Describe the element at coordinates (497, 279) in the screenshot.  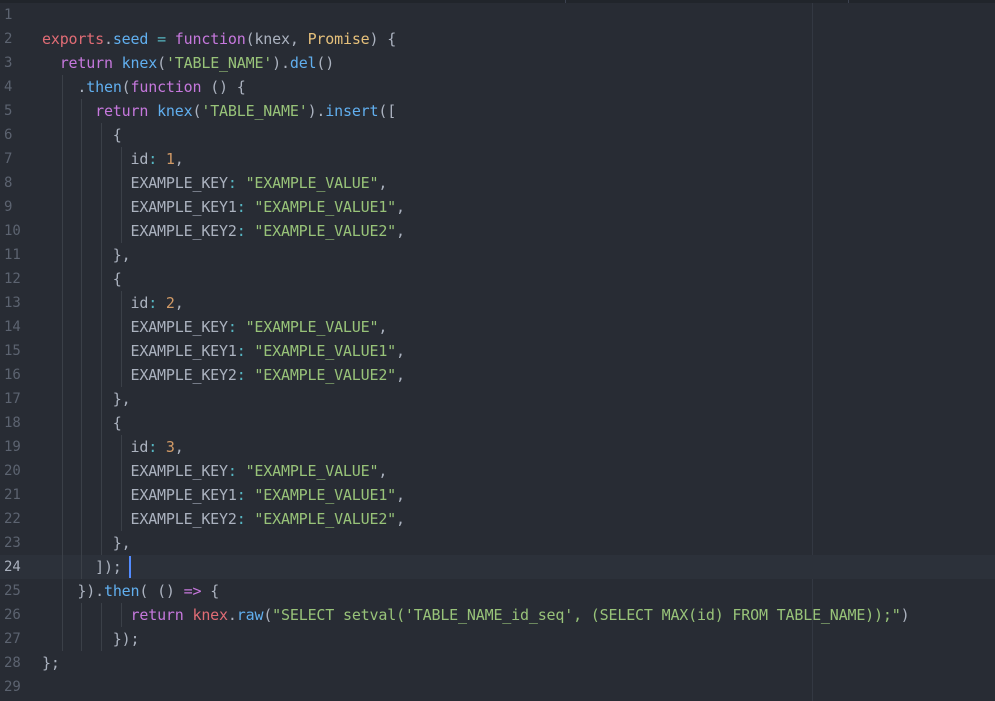
I see `code-line: 12 {` at that location.